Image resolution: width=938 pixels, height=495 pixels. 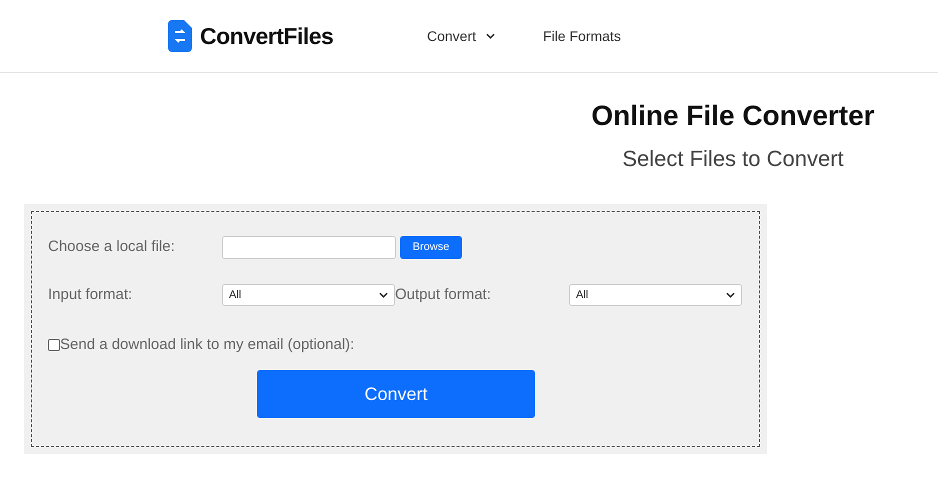 I want to click on field-label: Choose a local file:, so click(x=112, y=246).